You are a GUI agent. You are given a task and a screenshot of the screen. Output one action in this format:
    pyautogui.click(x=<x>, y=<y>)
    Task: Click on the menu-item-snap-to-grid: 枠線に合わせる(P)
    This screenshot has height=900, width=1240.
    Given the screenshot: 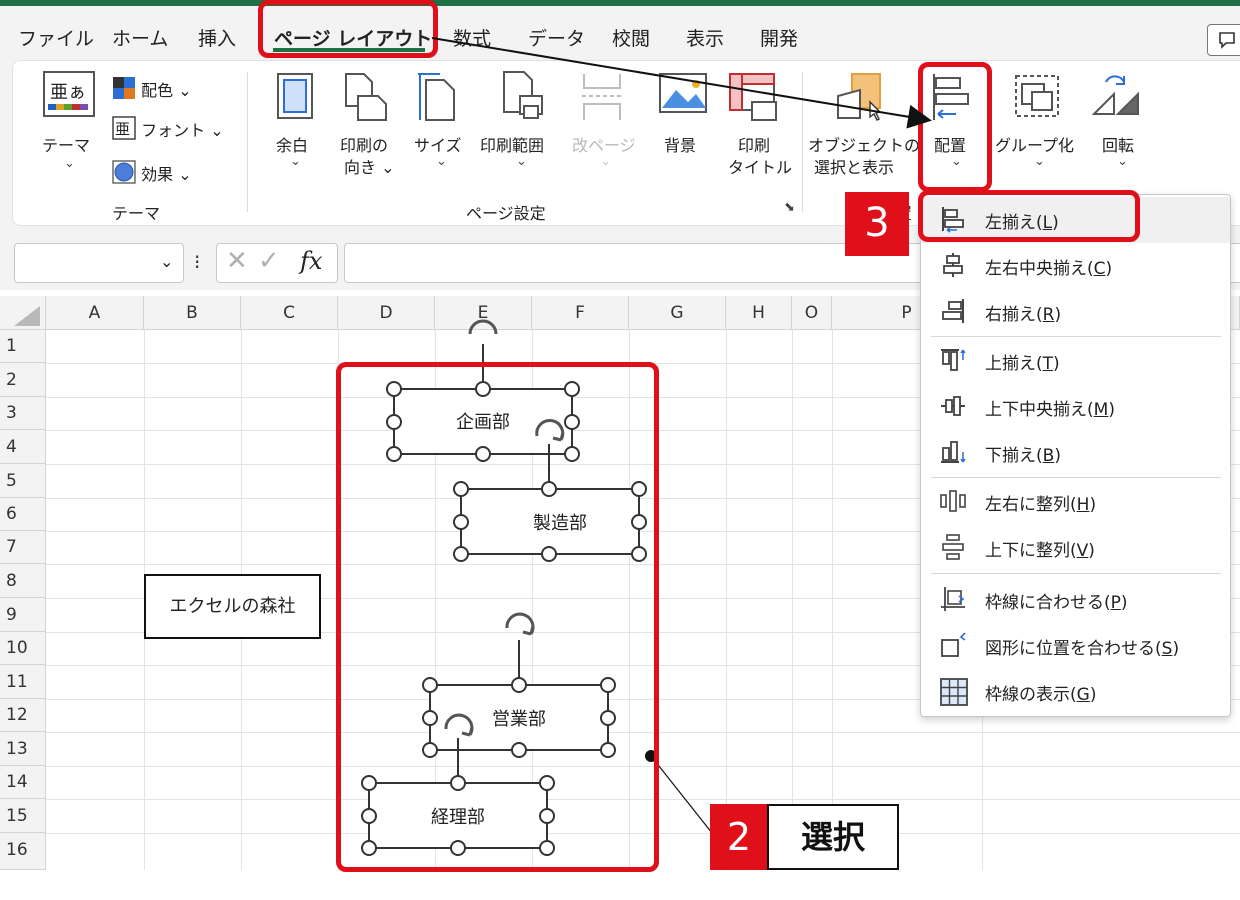 What is the action you would take?
    pyautogui.click(x=1075, y=600)
    